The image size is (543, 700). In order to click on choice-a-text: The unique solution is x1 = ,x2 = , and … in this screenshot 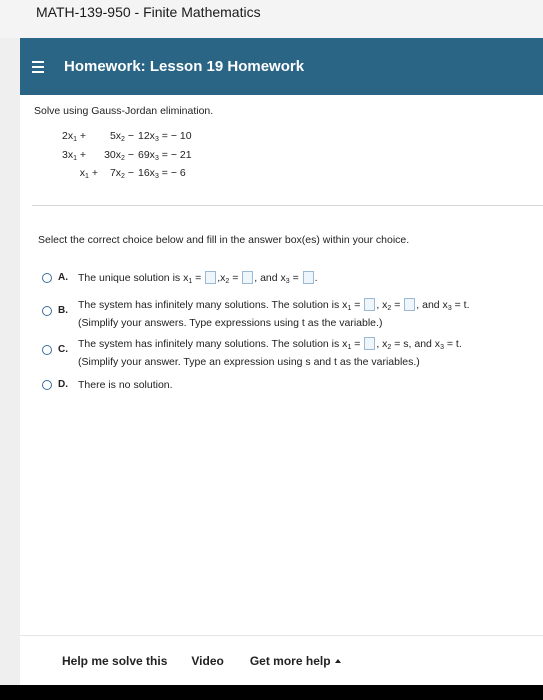, I will do `click(198, 278)`.